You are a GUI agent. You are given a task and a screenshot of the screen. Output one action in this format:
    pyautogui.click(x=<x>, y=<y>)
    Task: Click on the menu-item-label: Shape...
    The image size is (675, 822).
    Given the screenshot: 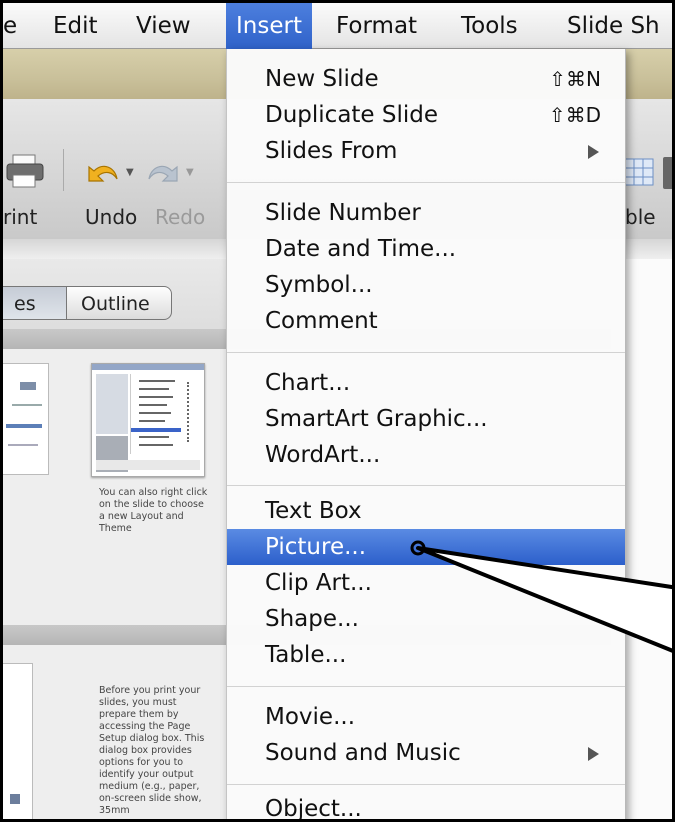 What is the action you would take?
    pyautogui.click(x=312, y=619)
    